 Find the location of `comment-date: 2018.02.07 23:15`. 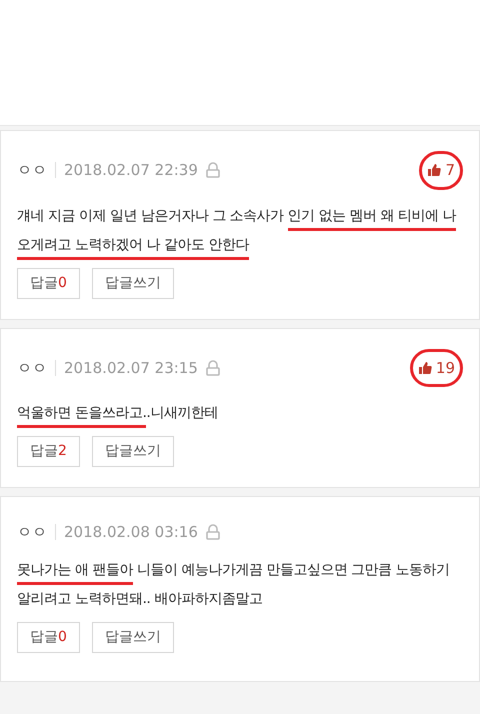

comment-date: 2018.02.07 23:15 is located at coordinates (131, 368).